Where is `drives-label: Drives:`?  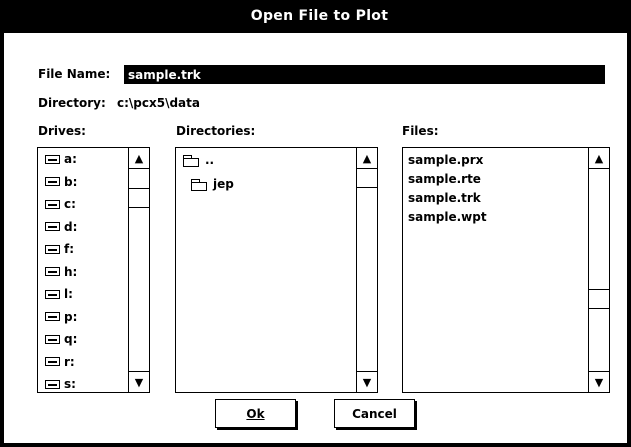 drives-label: Drives: is located at coordinates (62, 131).